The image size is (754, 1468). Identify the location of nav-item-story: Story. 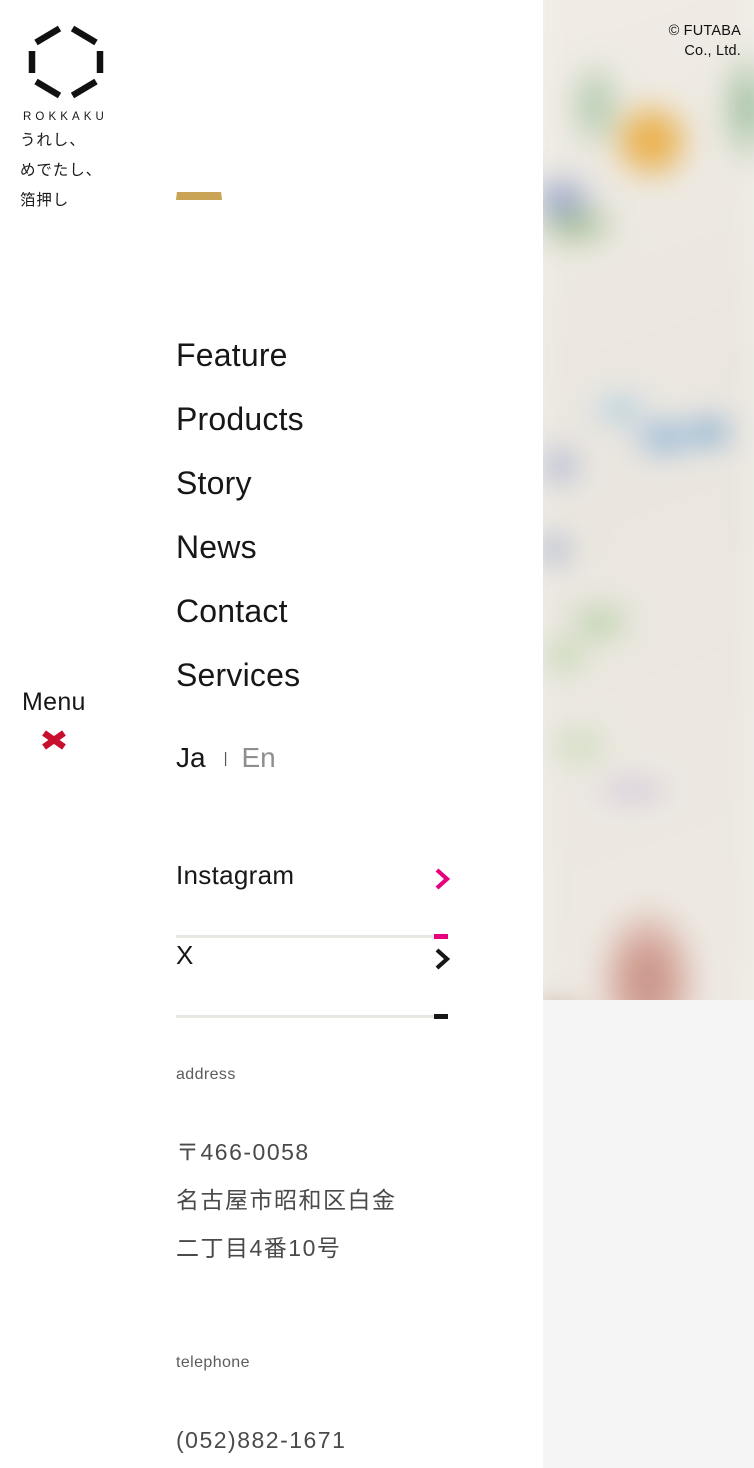
(240, 494).